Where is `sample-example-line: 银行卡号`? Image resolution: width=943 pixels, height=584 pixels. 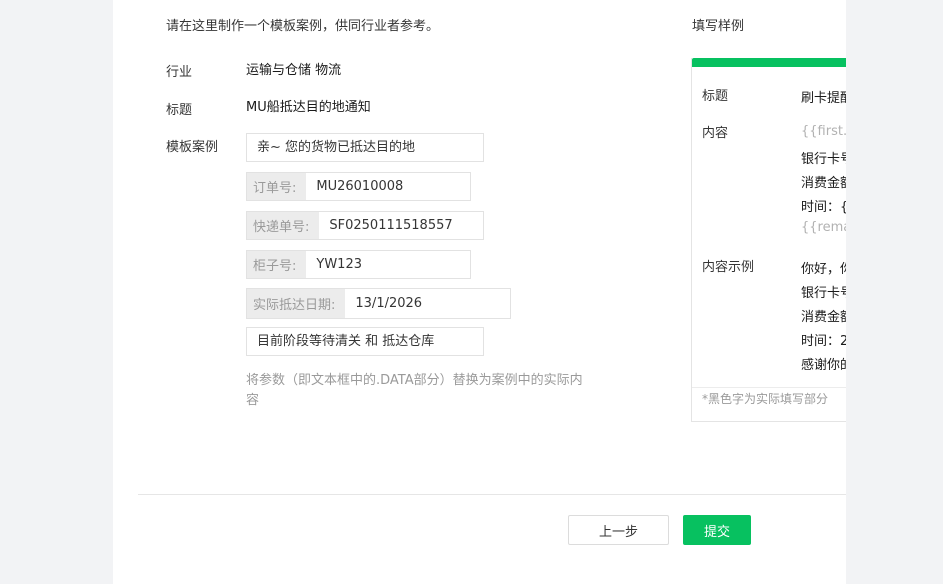
sample-example-line: 银行卡号 is located at coordinates (823, 293).